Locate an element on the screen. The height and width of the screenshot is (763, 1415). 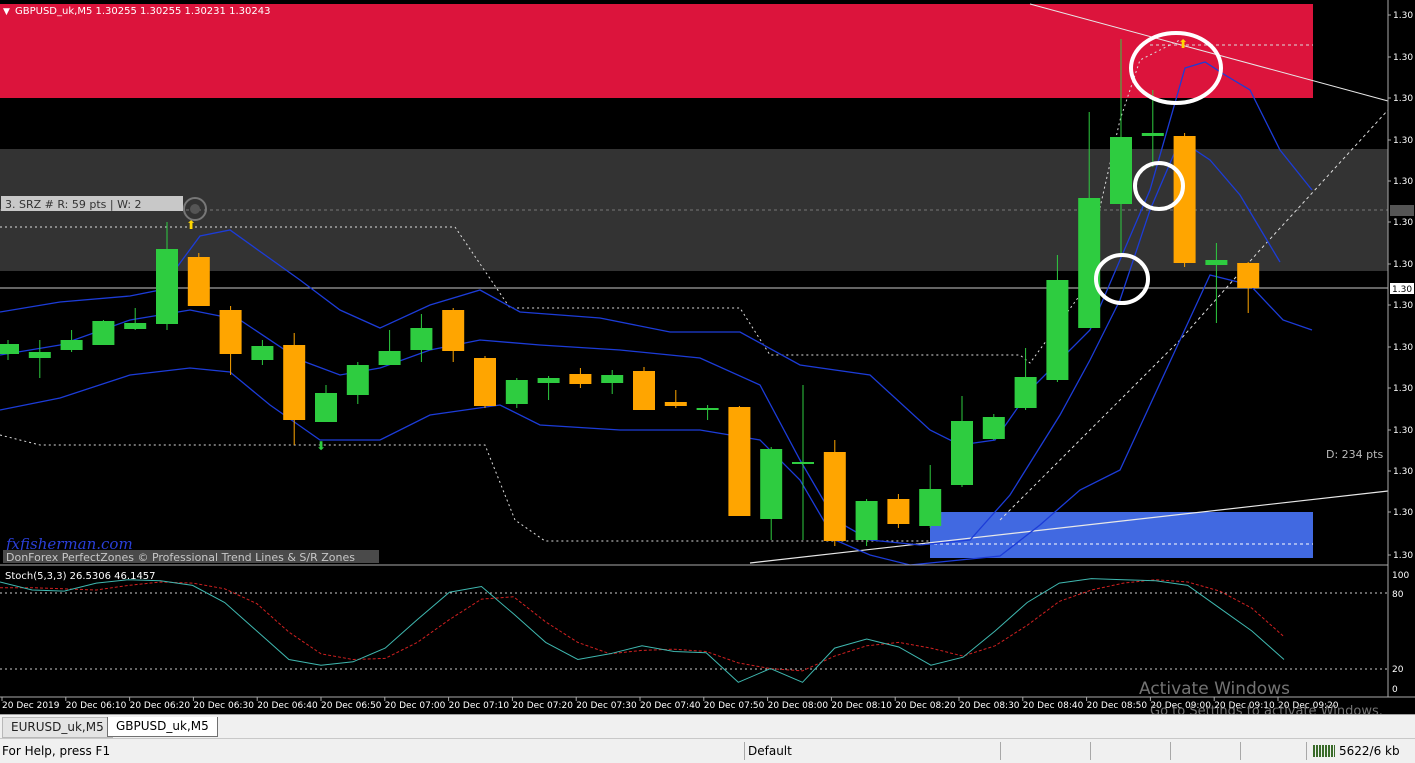
time-scale-label: 20 Dec 08:20 is located at coordinates (925, 706).